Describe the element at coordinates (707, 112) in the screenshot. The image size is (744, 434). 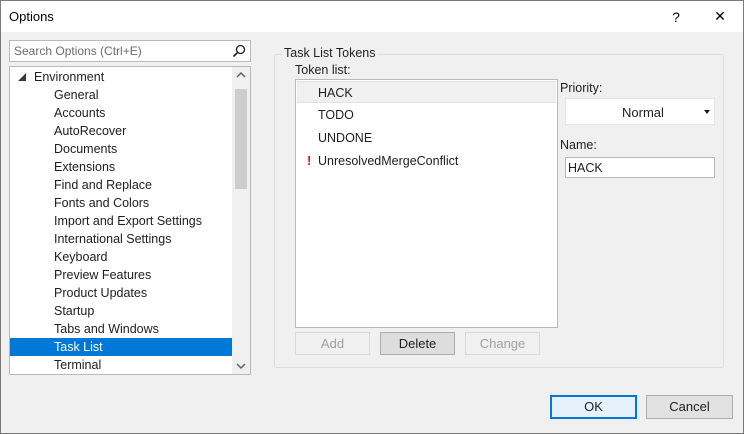
I see `chevron-down-icon` at that location.